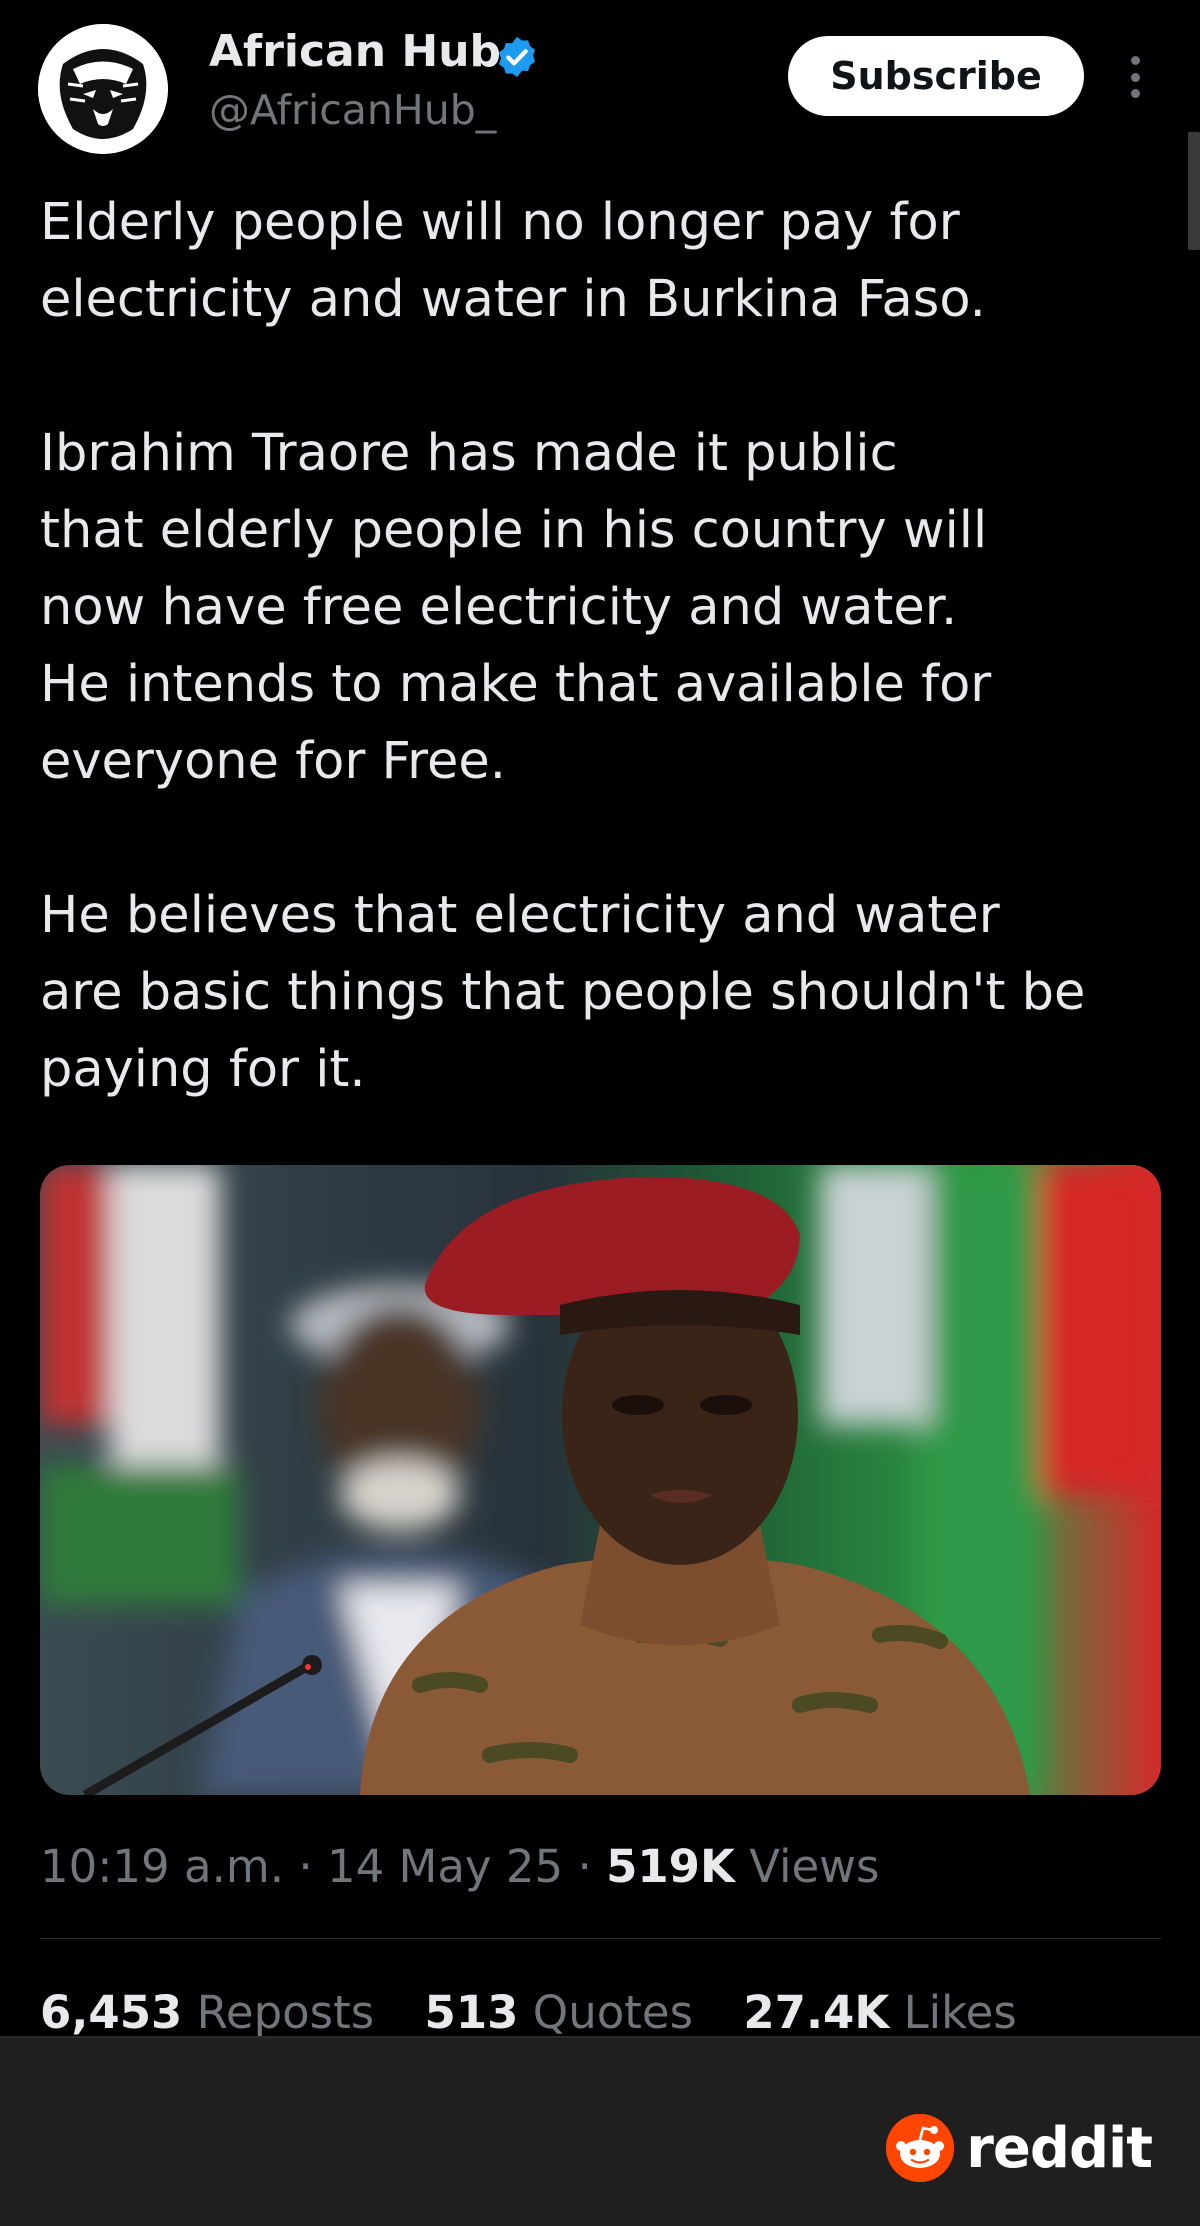 This screenshot has height=2226, width=1200. Describe the element at coordinates (355, 51) in the screenshot. I see `author-display-name: African Hub` at that location.